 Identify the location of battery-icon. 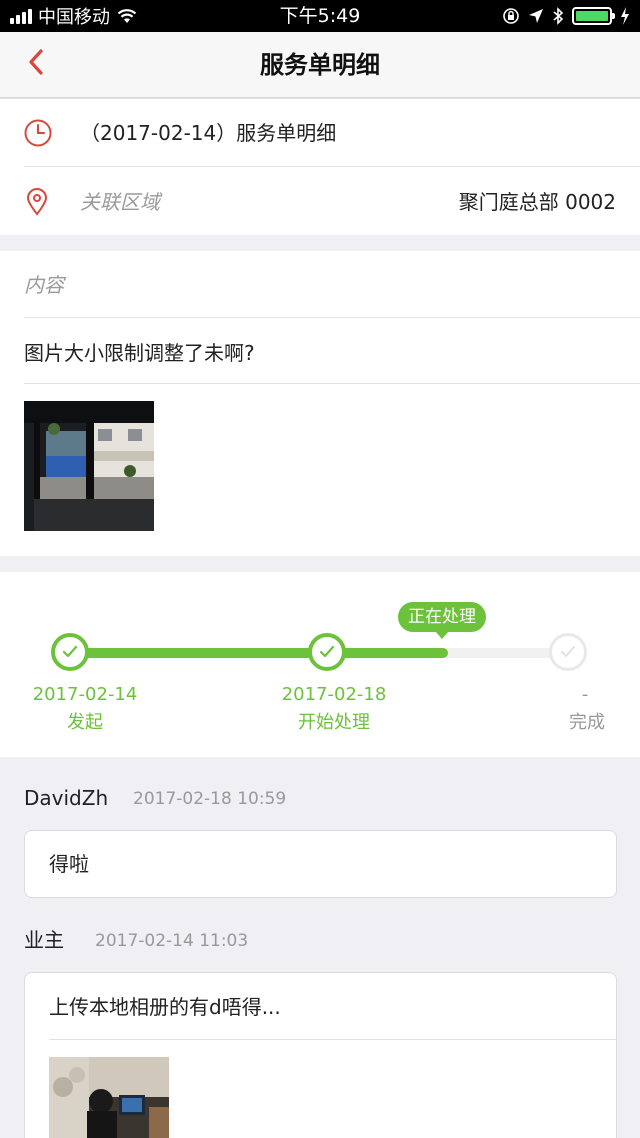
(593, 16).